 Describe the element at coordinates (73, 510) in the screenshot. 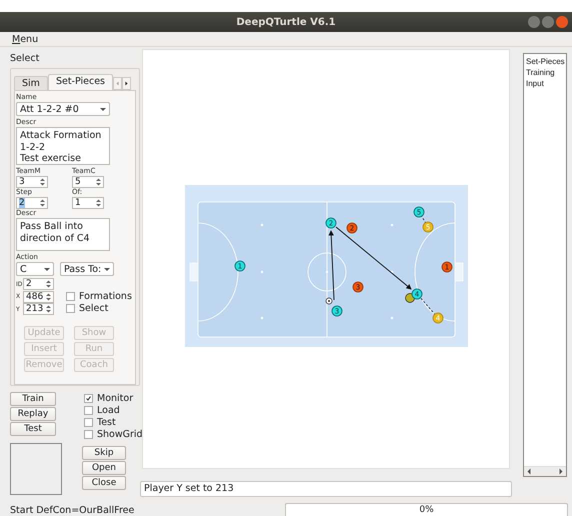

I see `status-message: Start DefCon=OurBallFree` at that location.